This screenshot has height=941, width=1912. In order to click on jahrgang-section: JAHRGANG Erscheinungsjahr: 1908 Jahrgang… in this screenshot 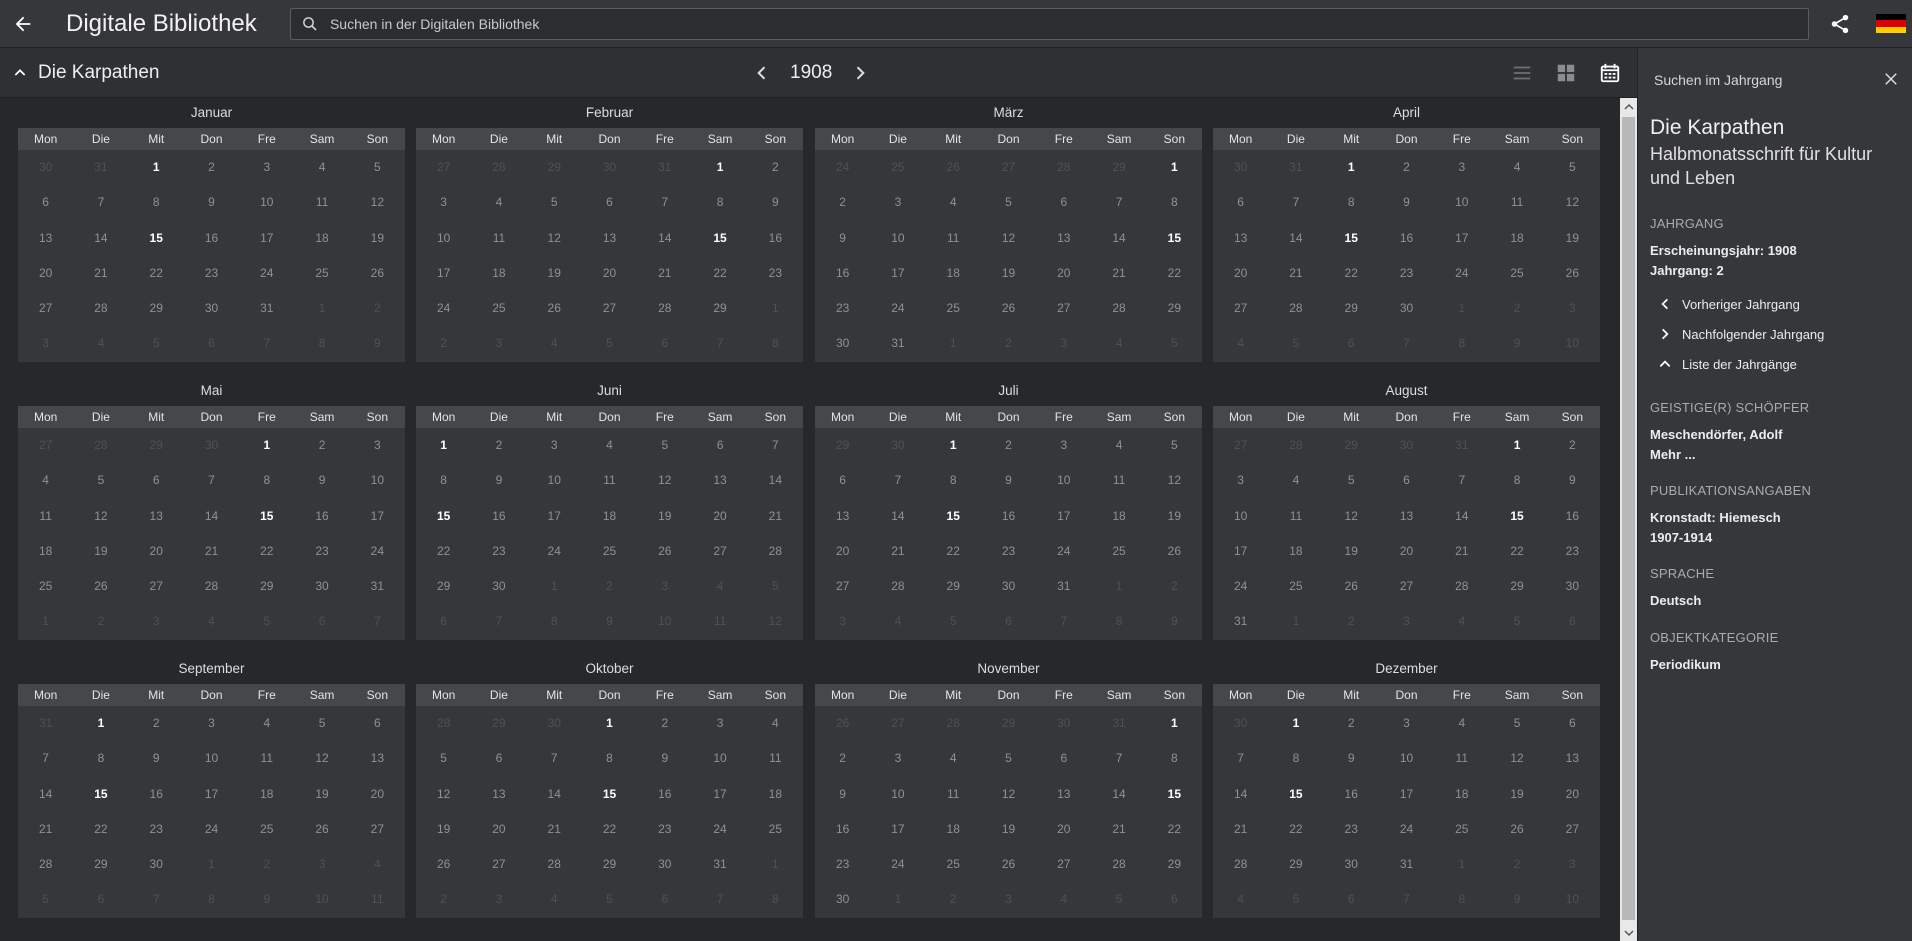, I will do `click(1777, 297)`.